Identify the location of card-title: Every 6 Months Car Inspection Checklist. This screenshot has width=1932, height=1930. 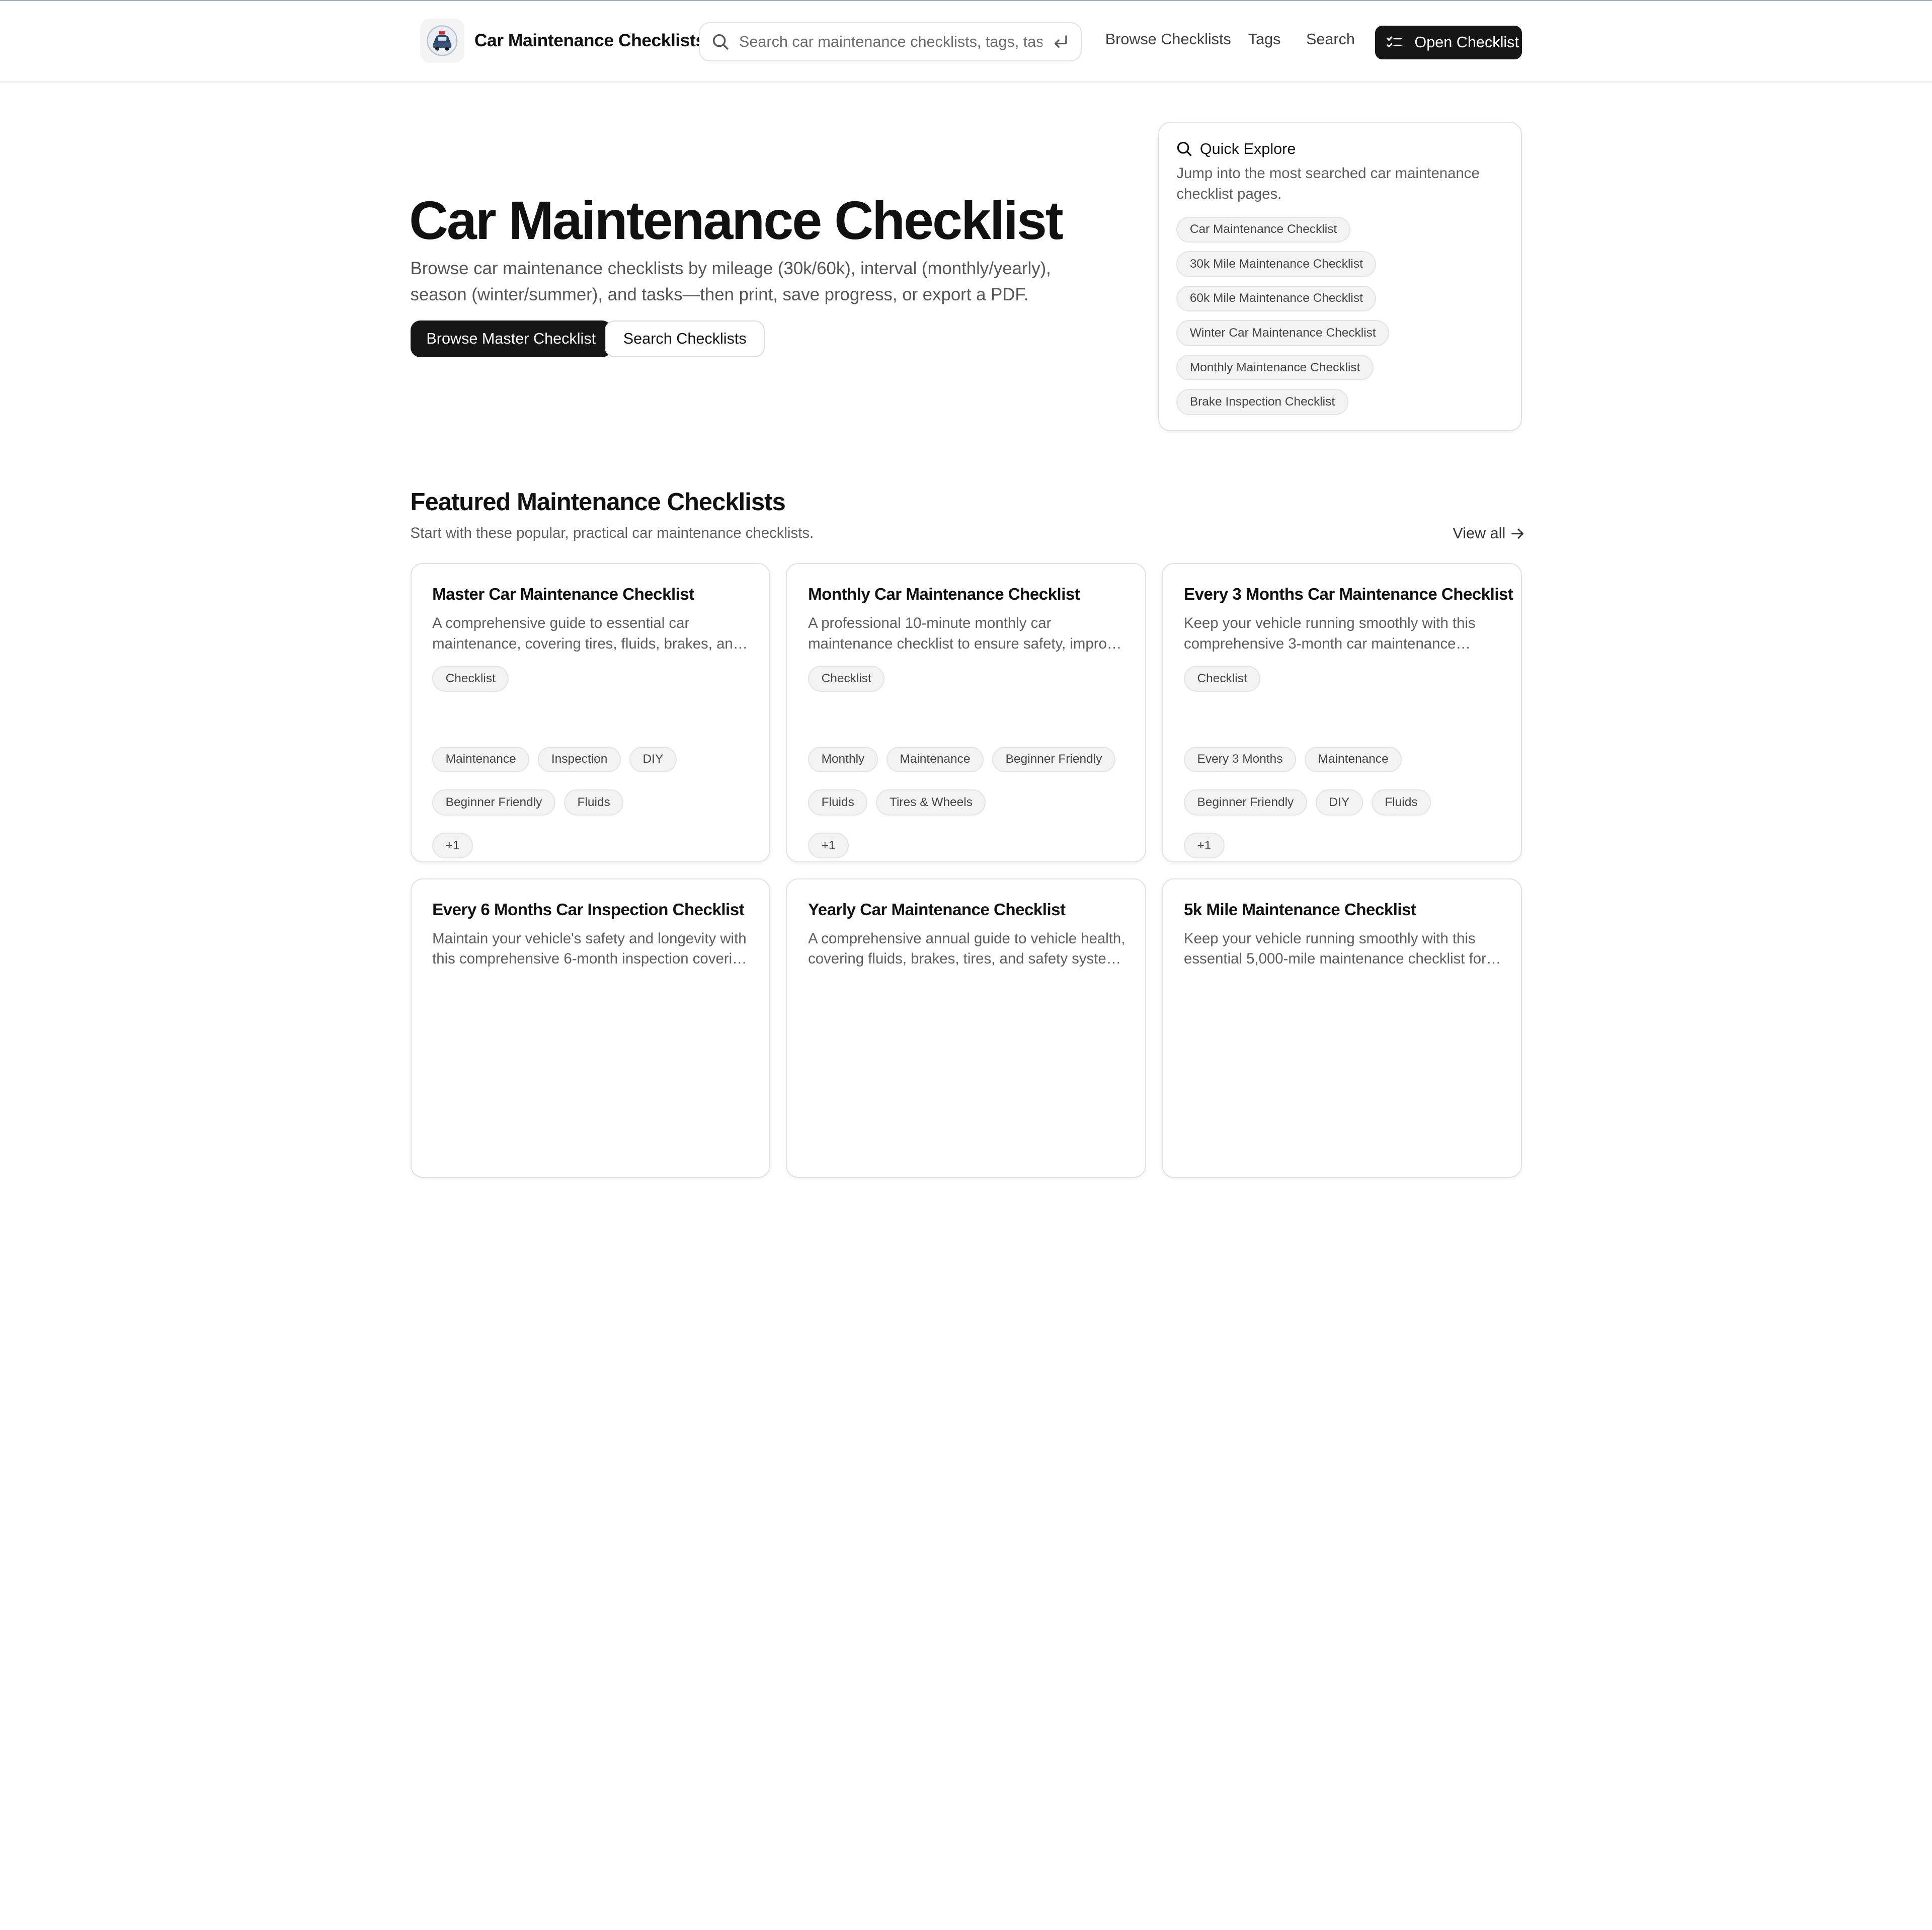
(588, 909).